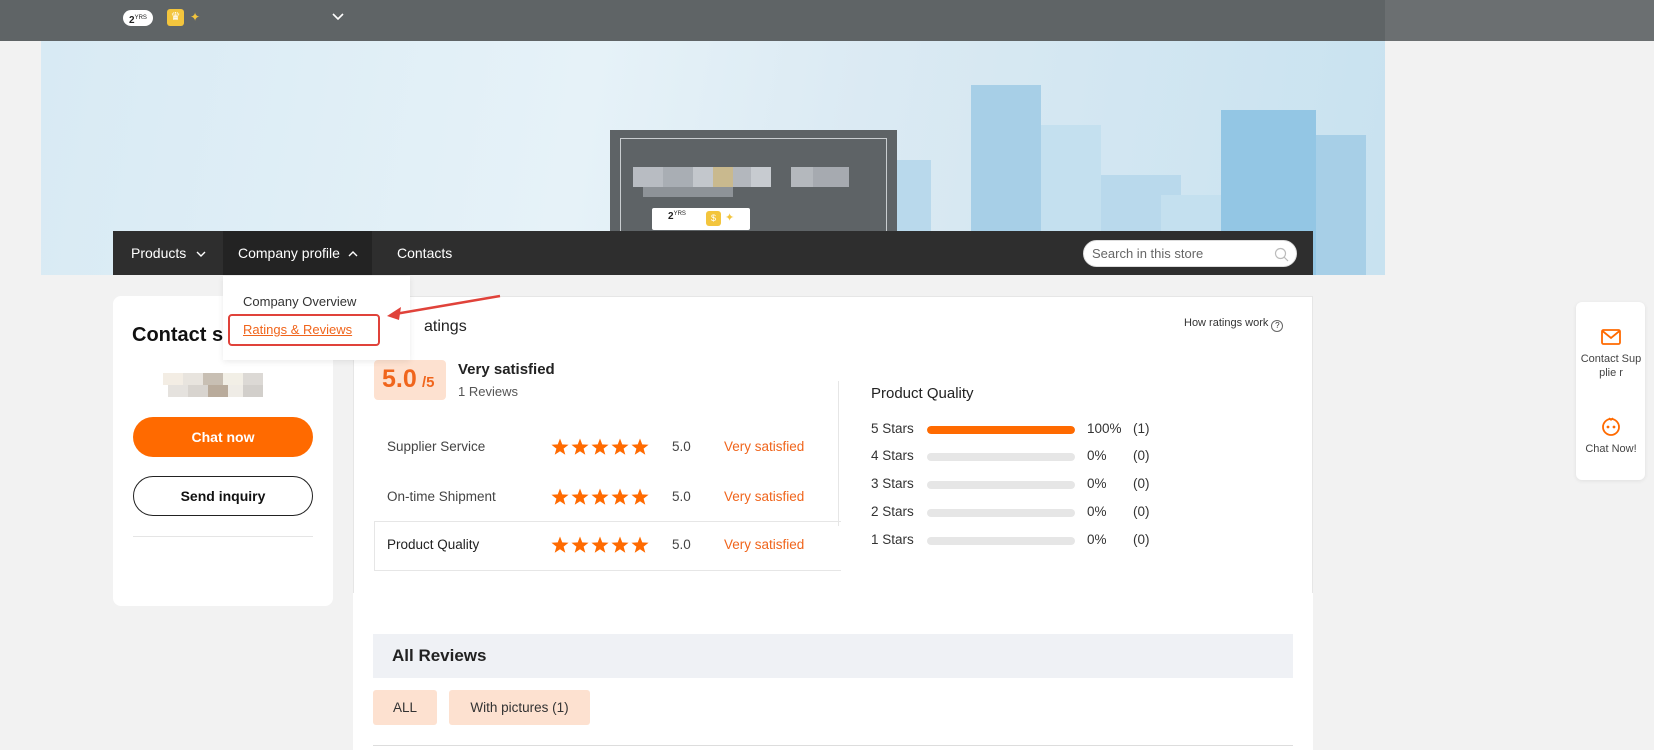 The height and width of the screenshot is (750, 1654). What do you see at coordinates (1179, 253) in the screenshot?
I see `search-input` at bounding box center [1179, 253].